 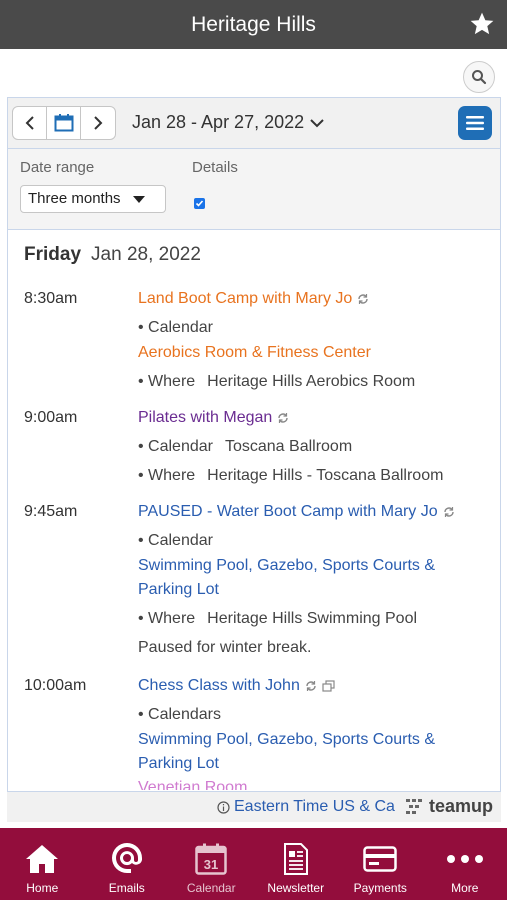 What do you see at coordinates (314, 806) in the screenshot?
I see `timezone-text: Eastern Time US & Ca` at bounding box center [314, 806].